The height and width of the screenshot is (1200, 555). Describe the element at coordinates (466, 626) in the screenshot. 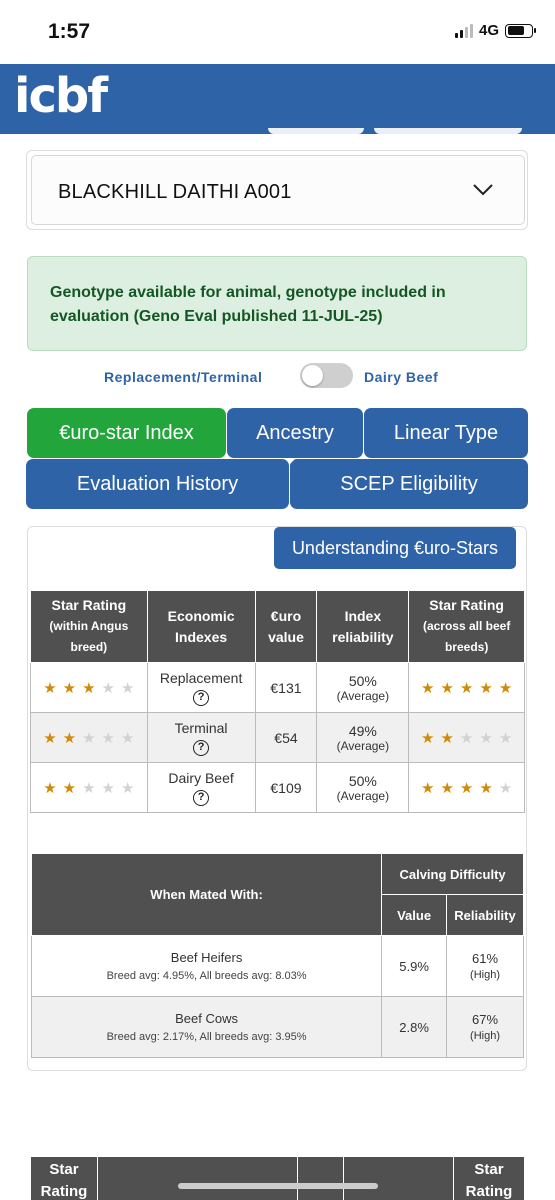

I see `header-star-across: Star Rating (across all beef breeds)` at that location.